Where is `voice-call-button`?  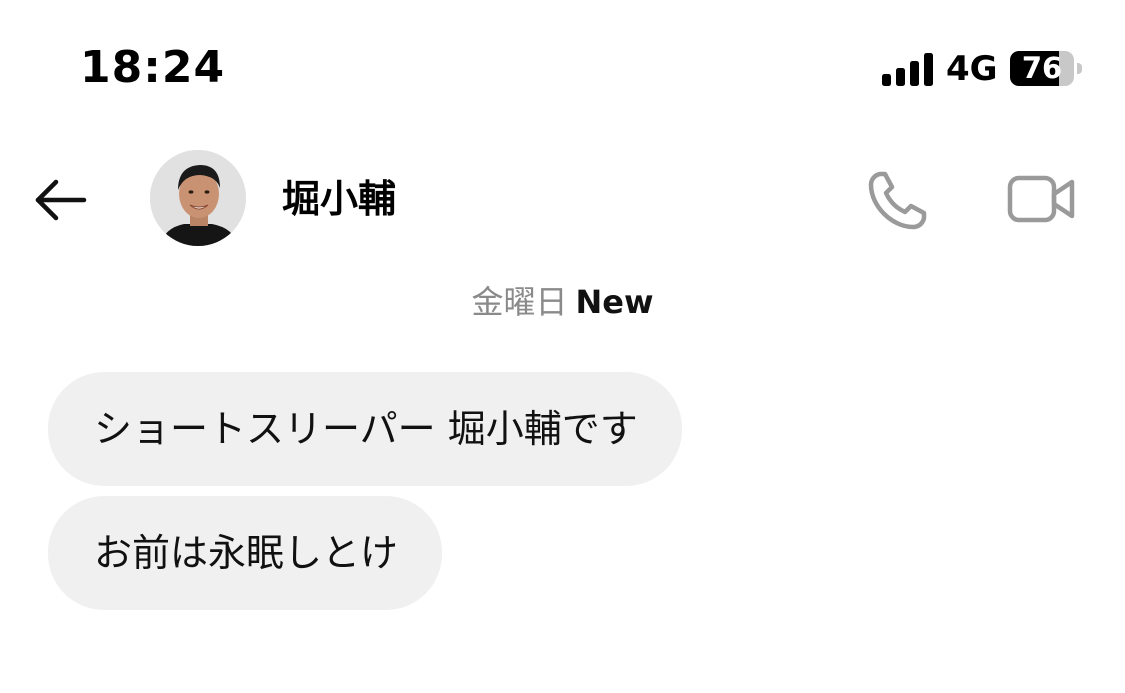
voice-call-button is located at coordinates (897, 201).